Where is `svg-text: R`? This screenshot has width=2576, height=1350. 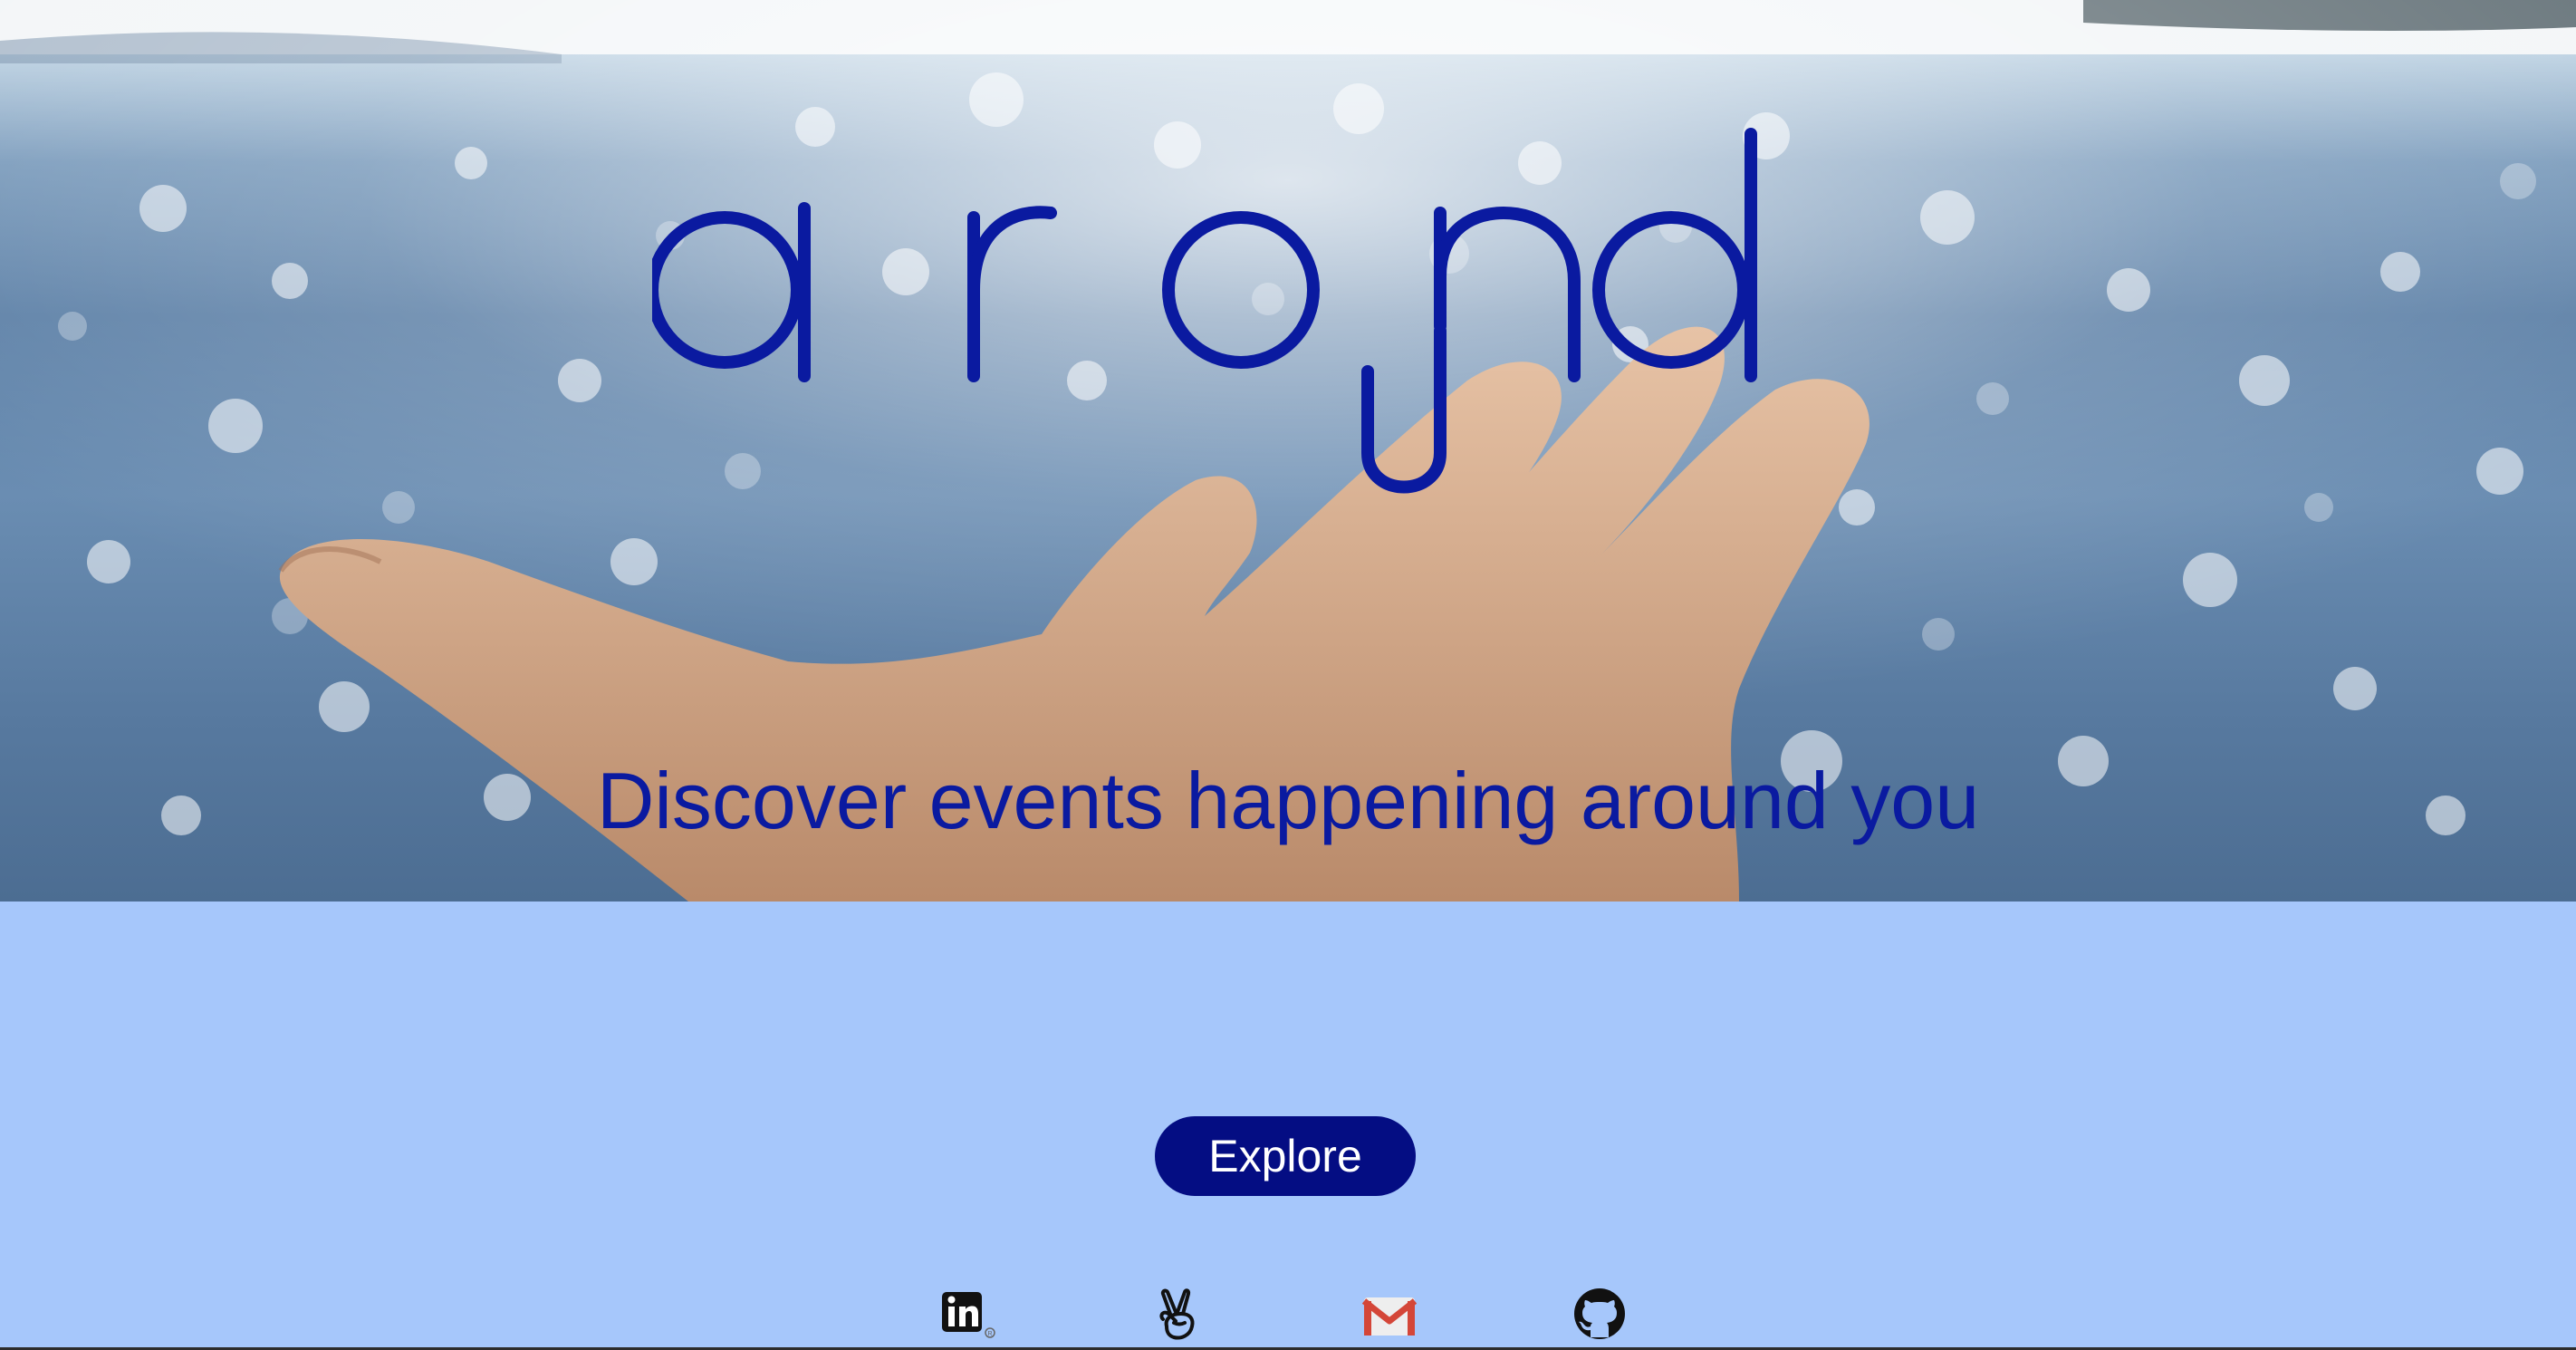 svg-text: R is located at coordinates (989, 1334).